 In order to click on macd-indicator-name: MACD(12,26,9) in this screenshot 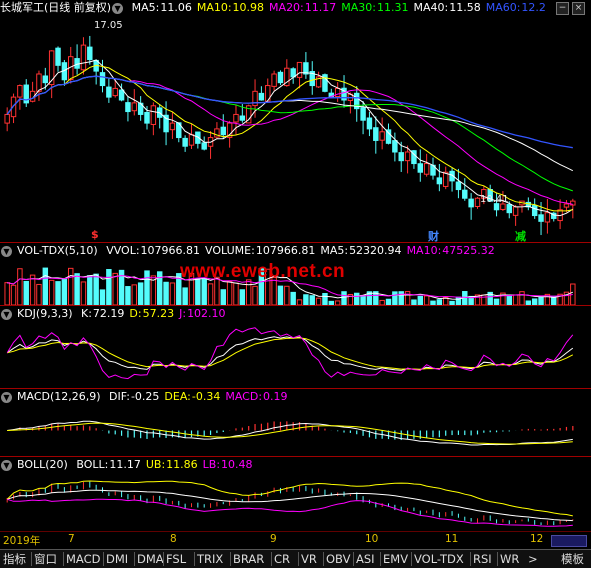, I will do `click(59, 396)`.